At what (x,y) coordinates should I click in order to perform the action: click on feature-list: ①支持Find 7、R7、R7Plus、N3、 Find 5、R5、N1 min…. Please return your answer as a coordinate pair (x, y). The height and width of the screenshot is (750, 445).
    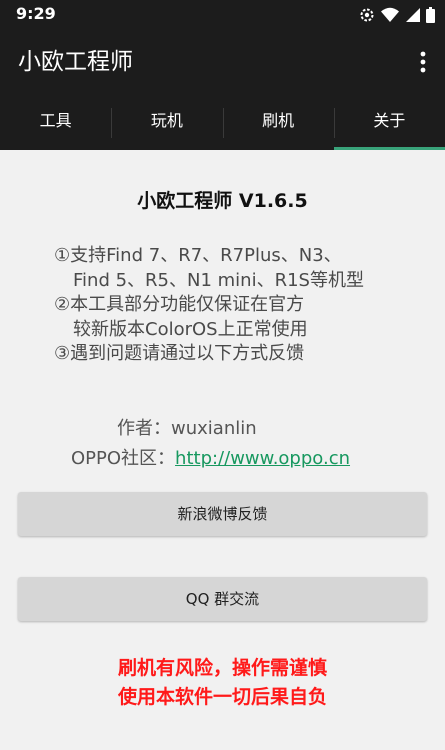
    Looking at the image, I should click on (244, 305).